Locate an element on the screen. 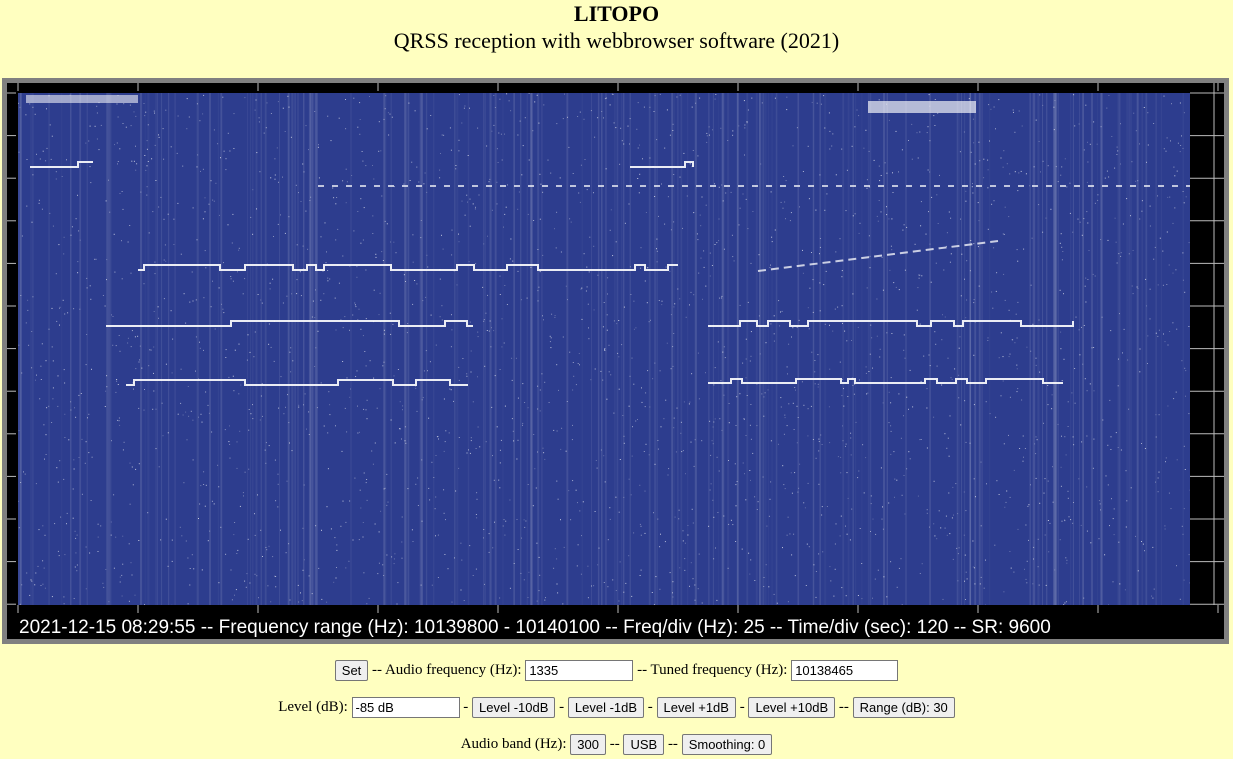  audio-frequency-input is located at coordinates (579, 670).